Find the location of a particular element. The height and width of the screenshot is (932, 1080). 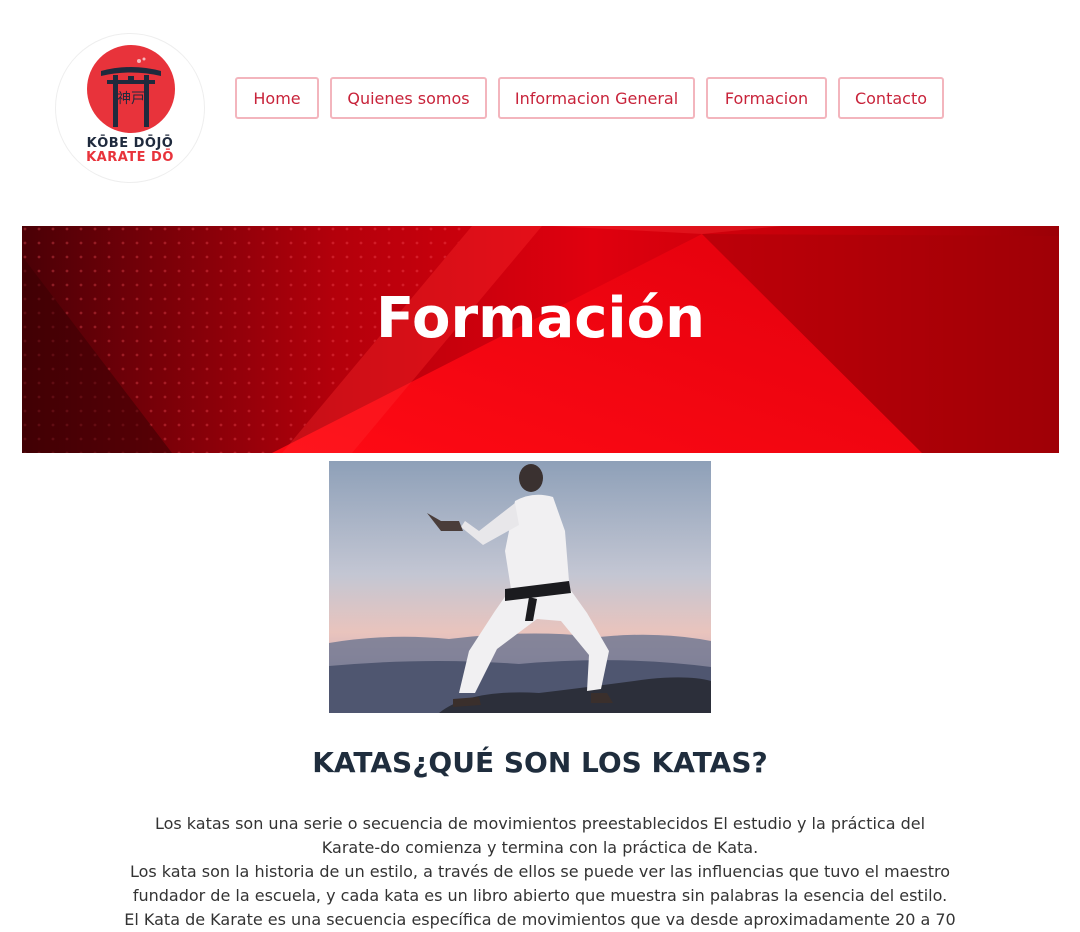

nav-contacto: Contacto is located at coordinates (891, 98).